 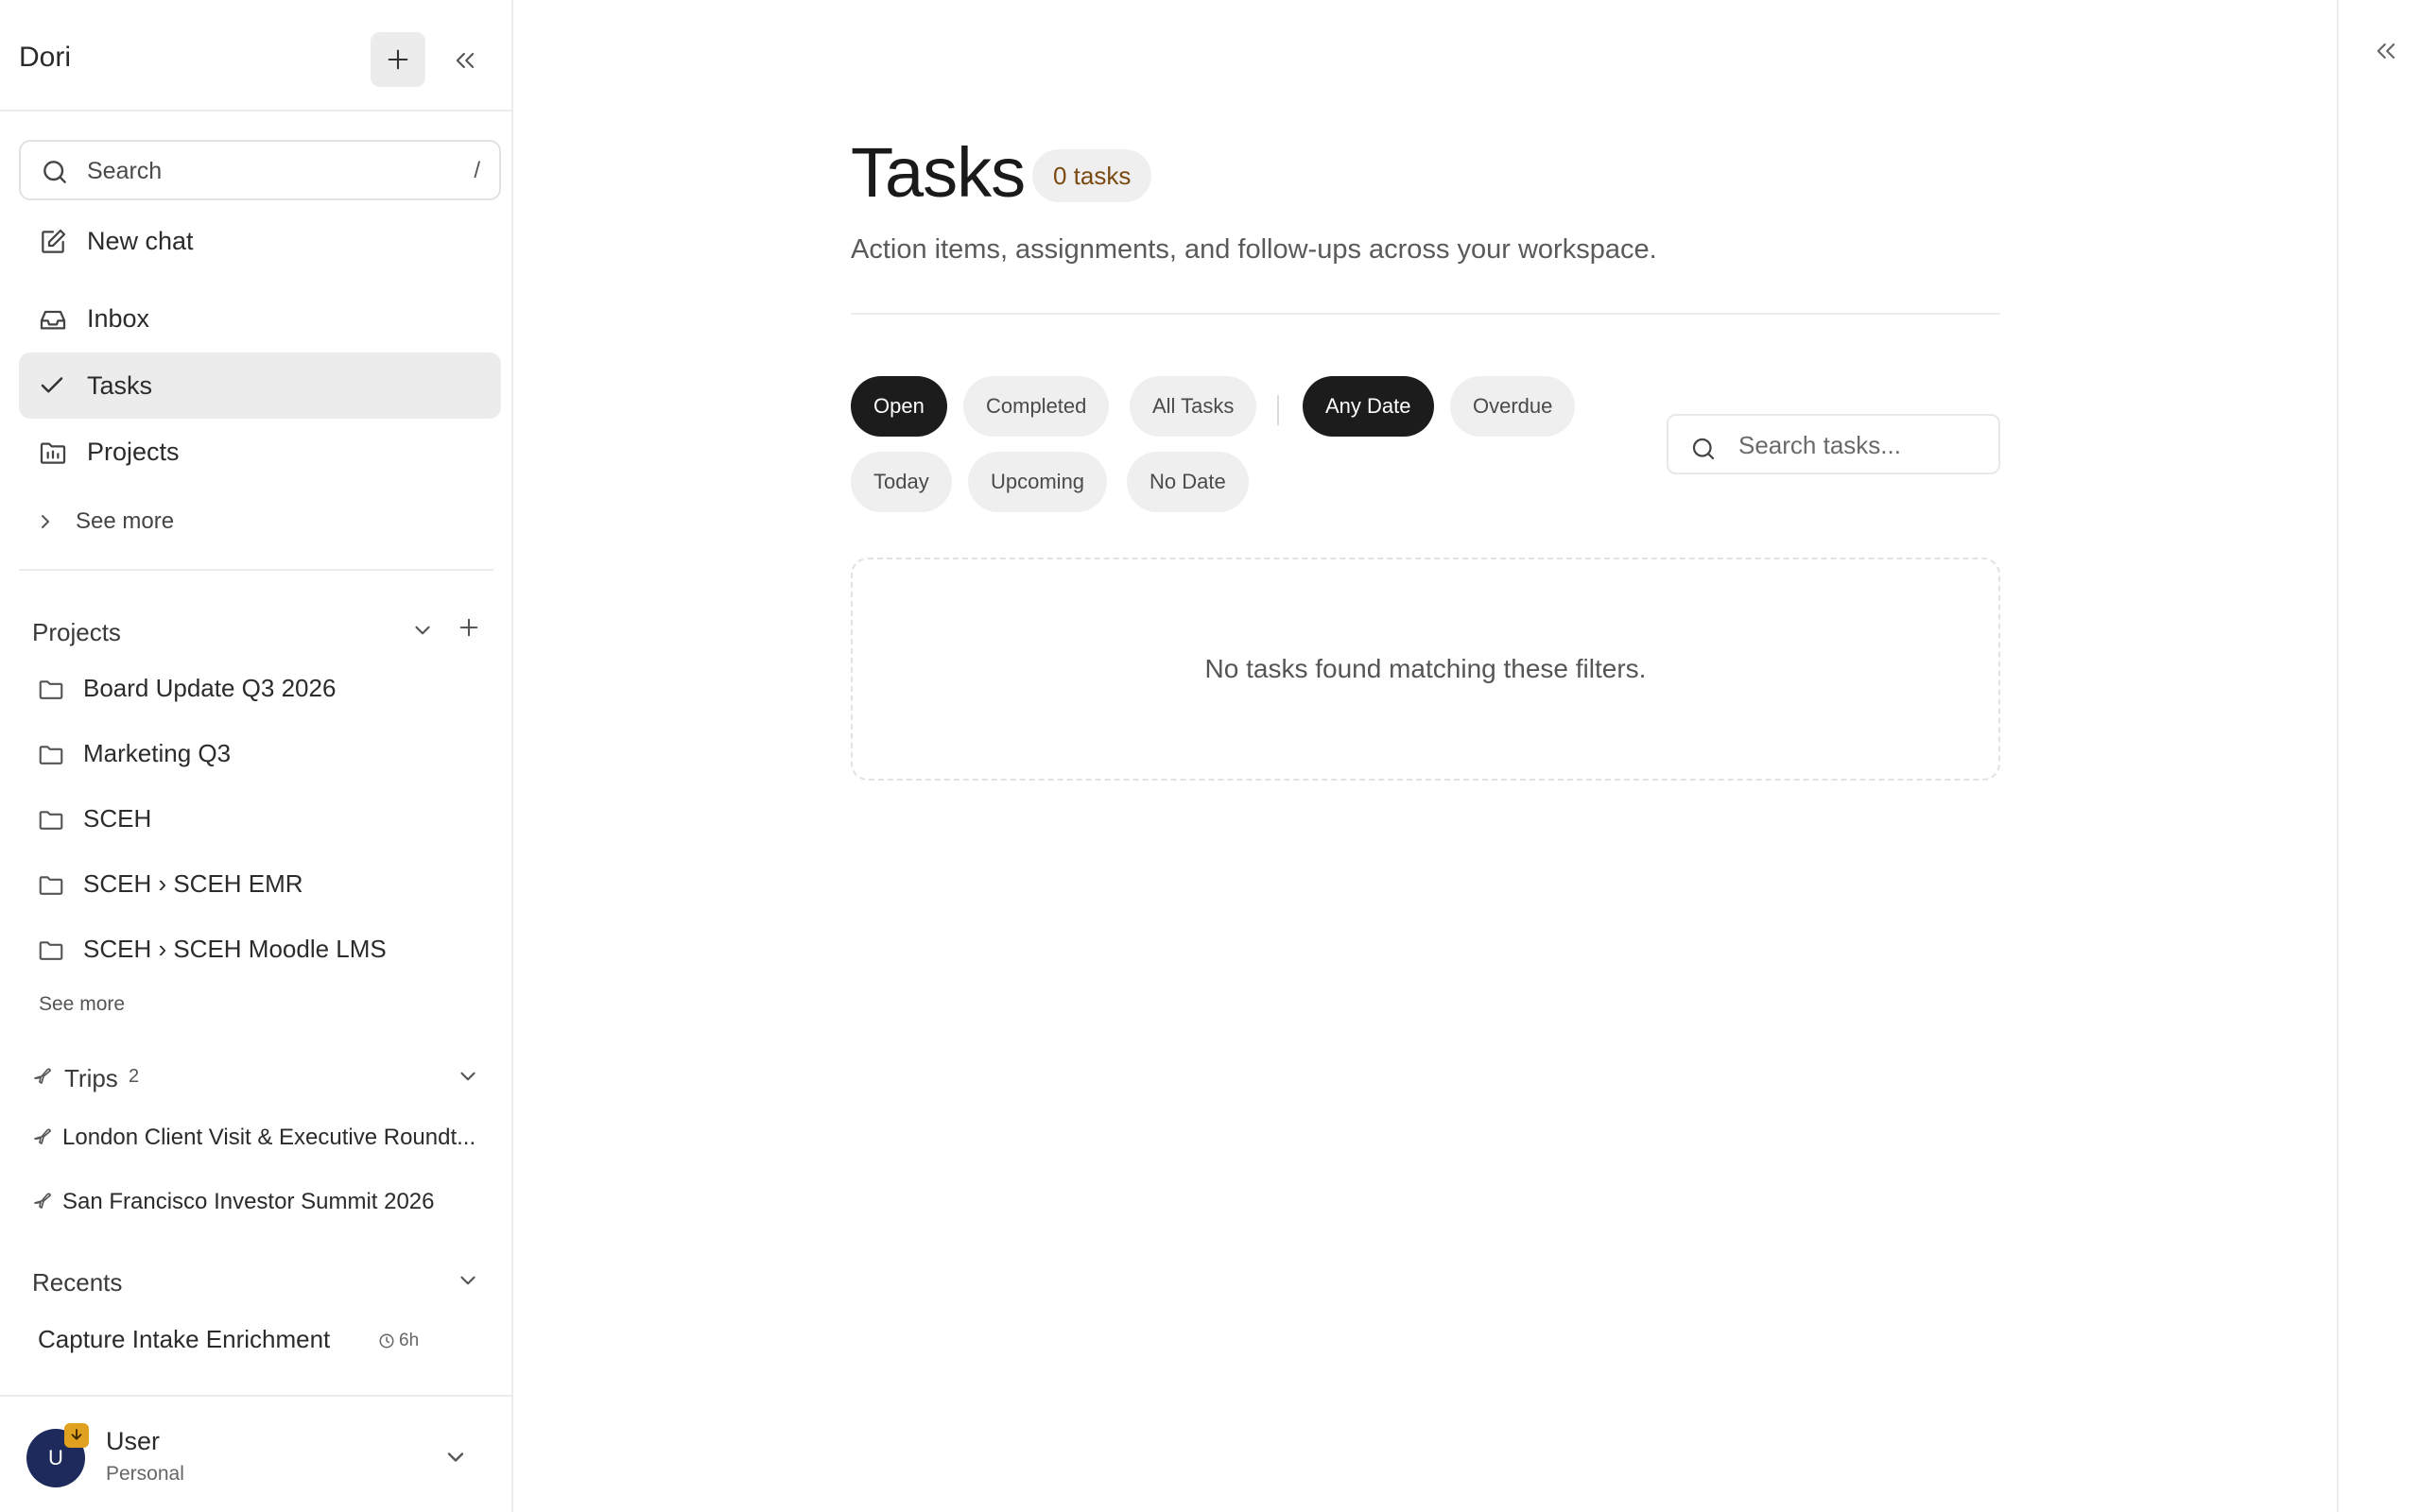 I want to click on sidebar-header: Dori, so click(x=256, y=56).